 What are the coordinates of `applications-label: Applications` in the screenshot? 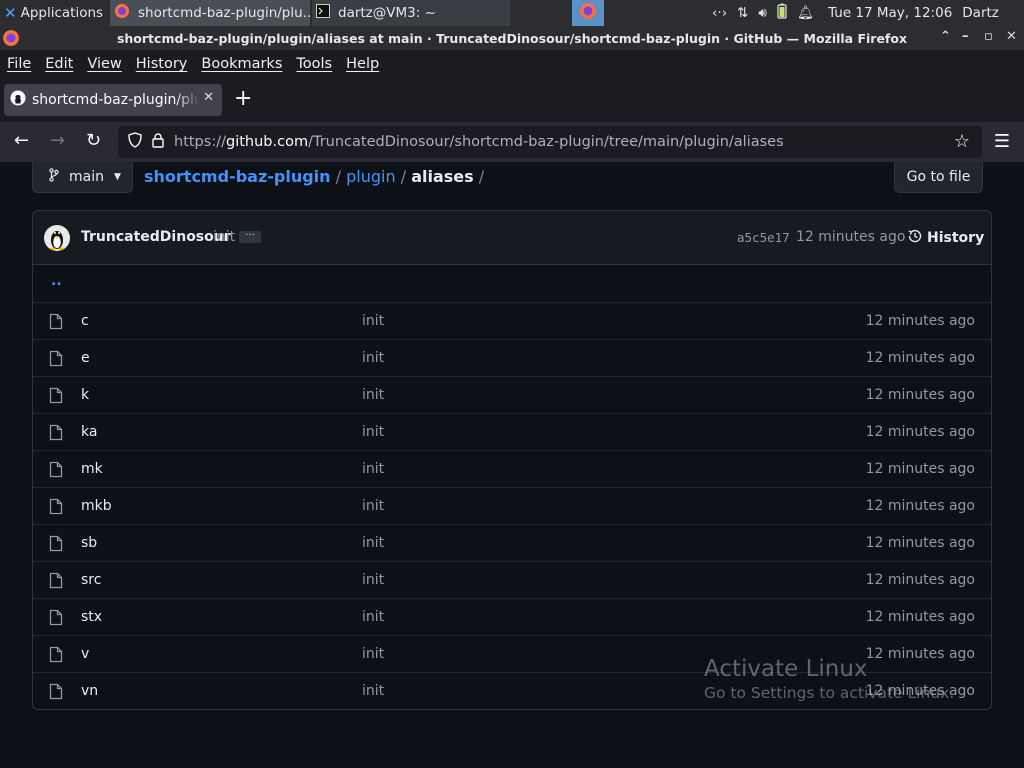 It's located at (62, 13).